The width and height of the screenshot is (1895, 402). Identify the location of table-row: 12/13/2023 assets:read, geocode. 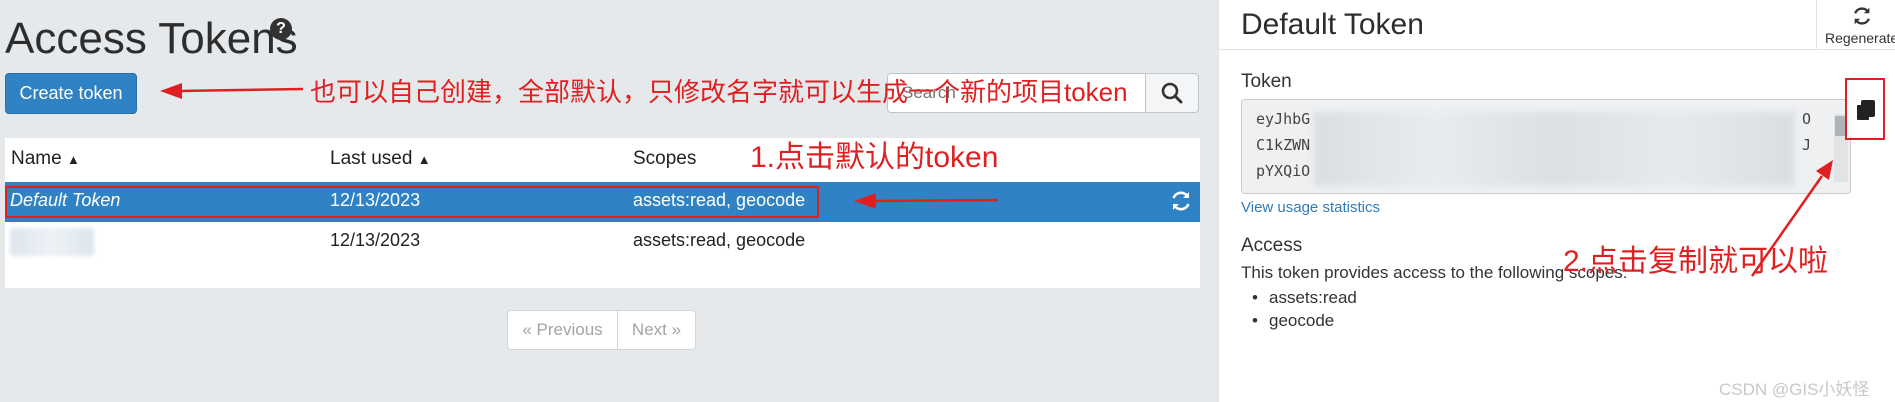
(602, 242).